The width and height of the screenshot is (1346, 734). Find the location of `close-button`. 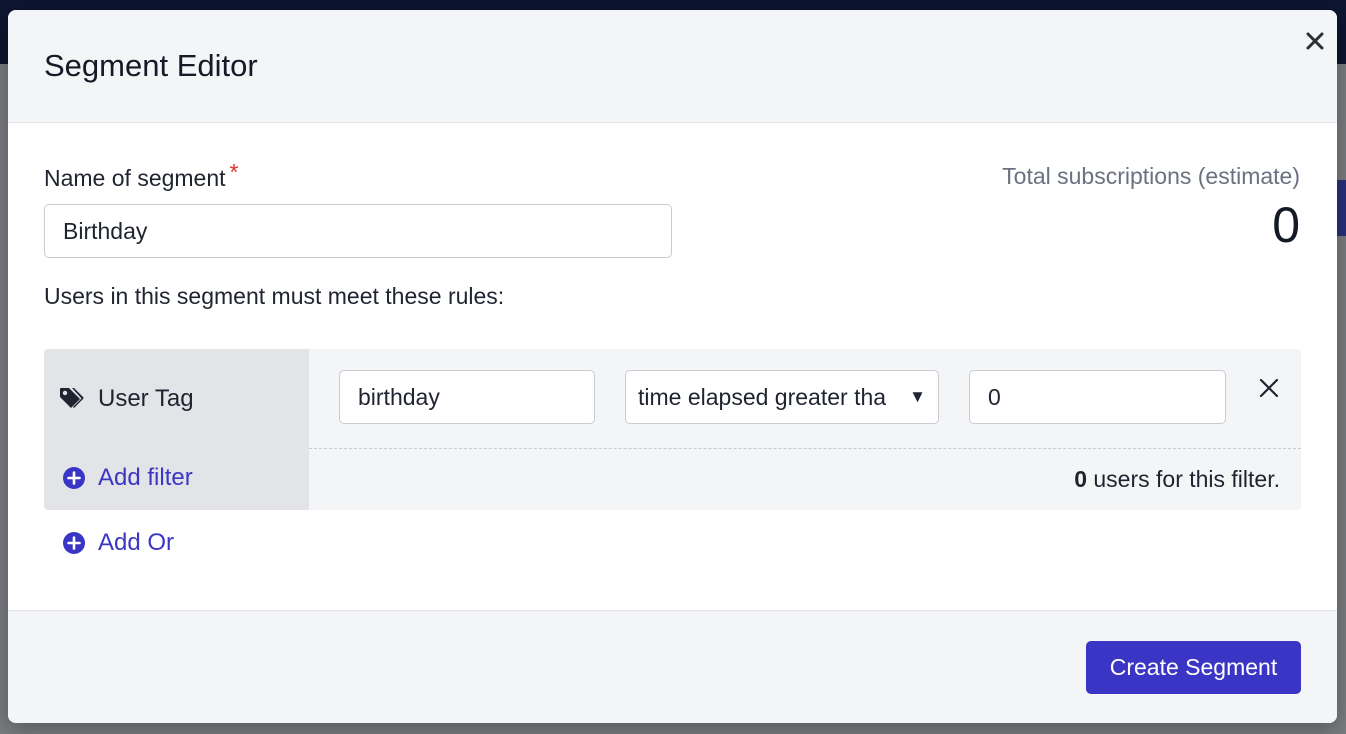

close-button is located at coordinates (1315, 41).